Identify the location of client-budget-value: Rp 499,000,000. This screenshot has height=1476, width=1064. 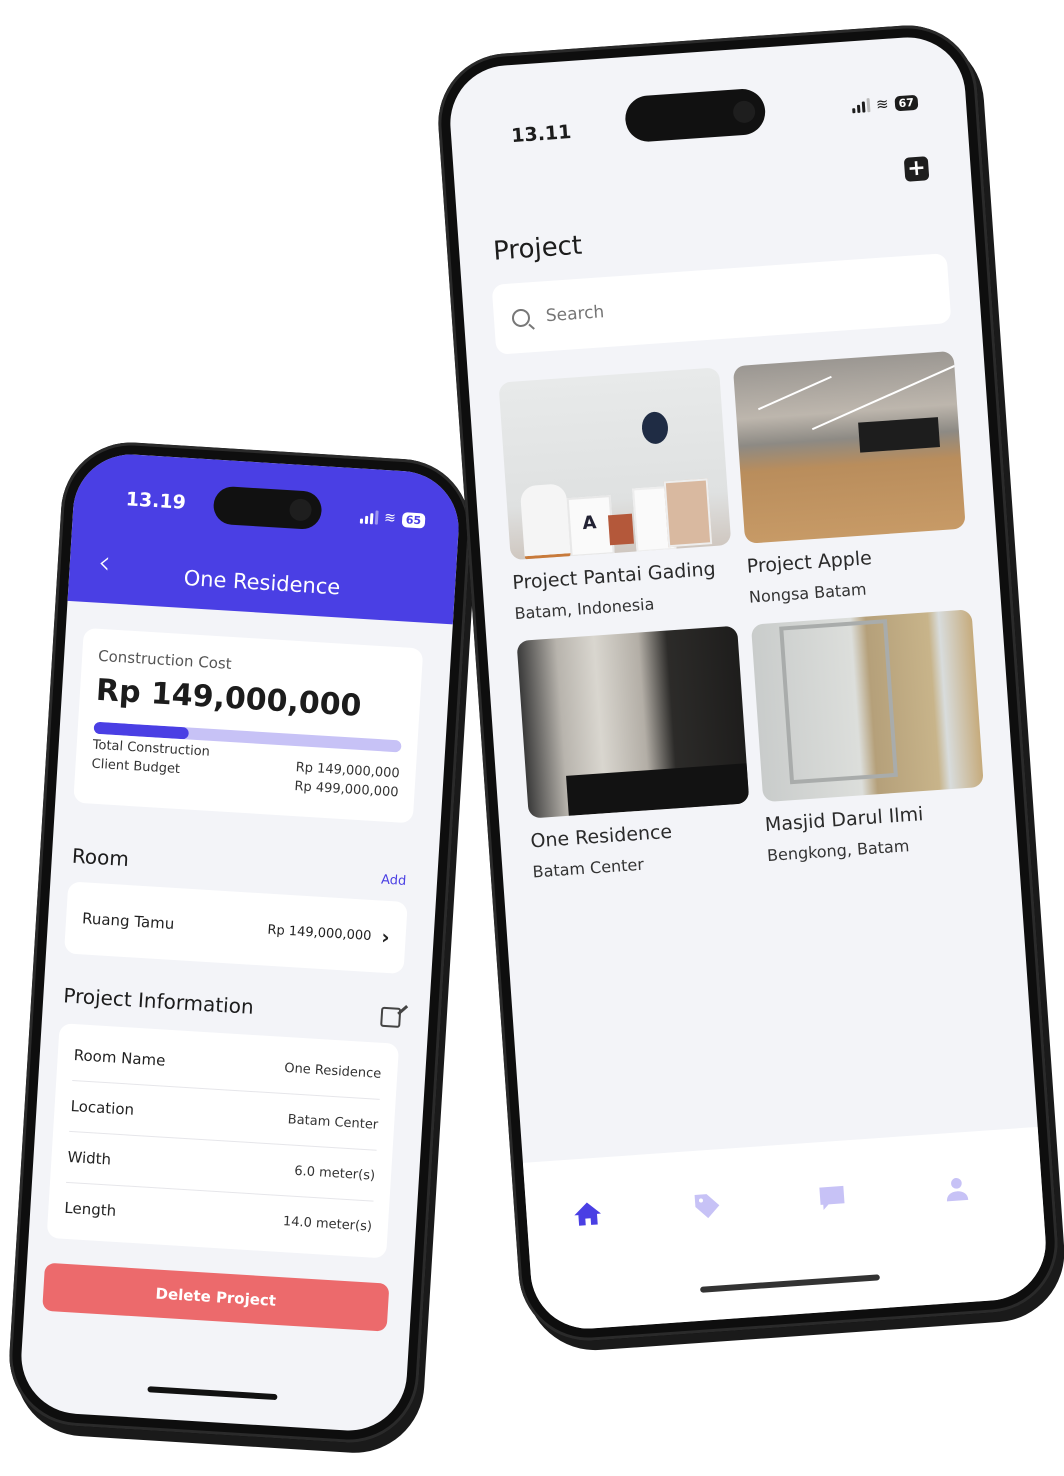
(346, 790).